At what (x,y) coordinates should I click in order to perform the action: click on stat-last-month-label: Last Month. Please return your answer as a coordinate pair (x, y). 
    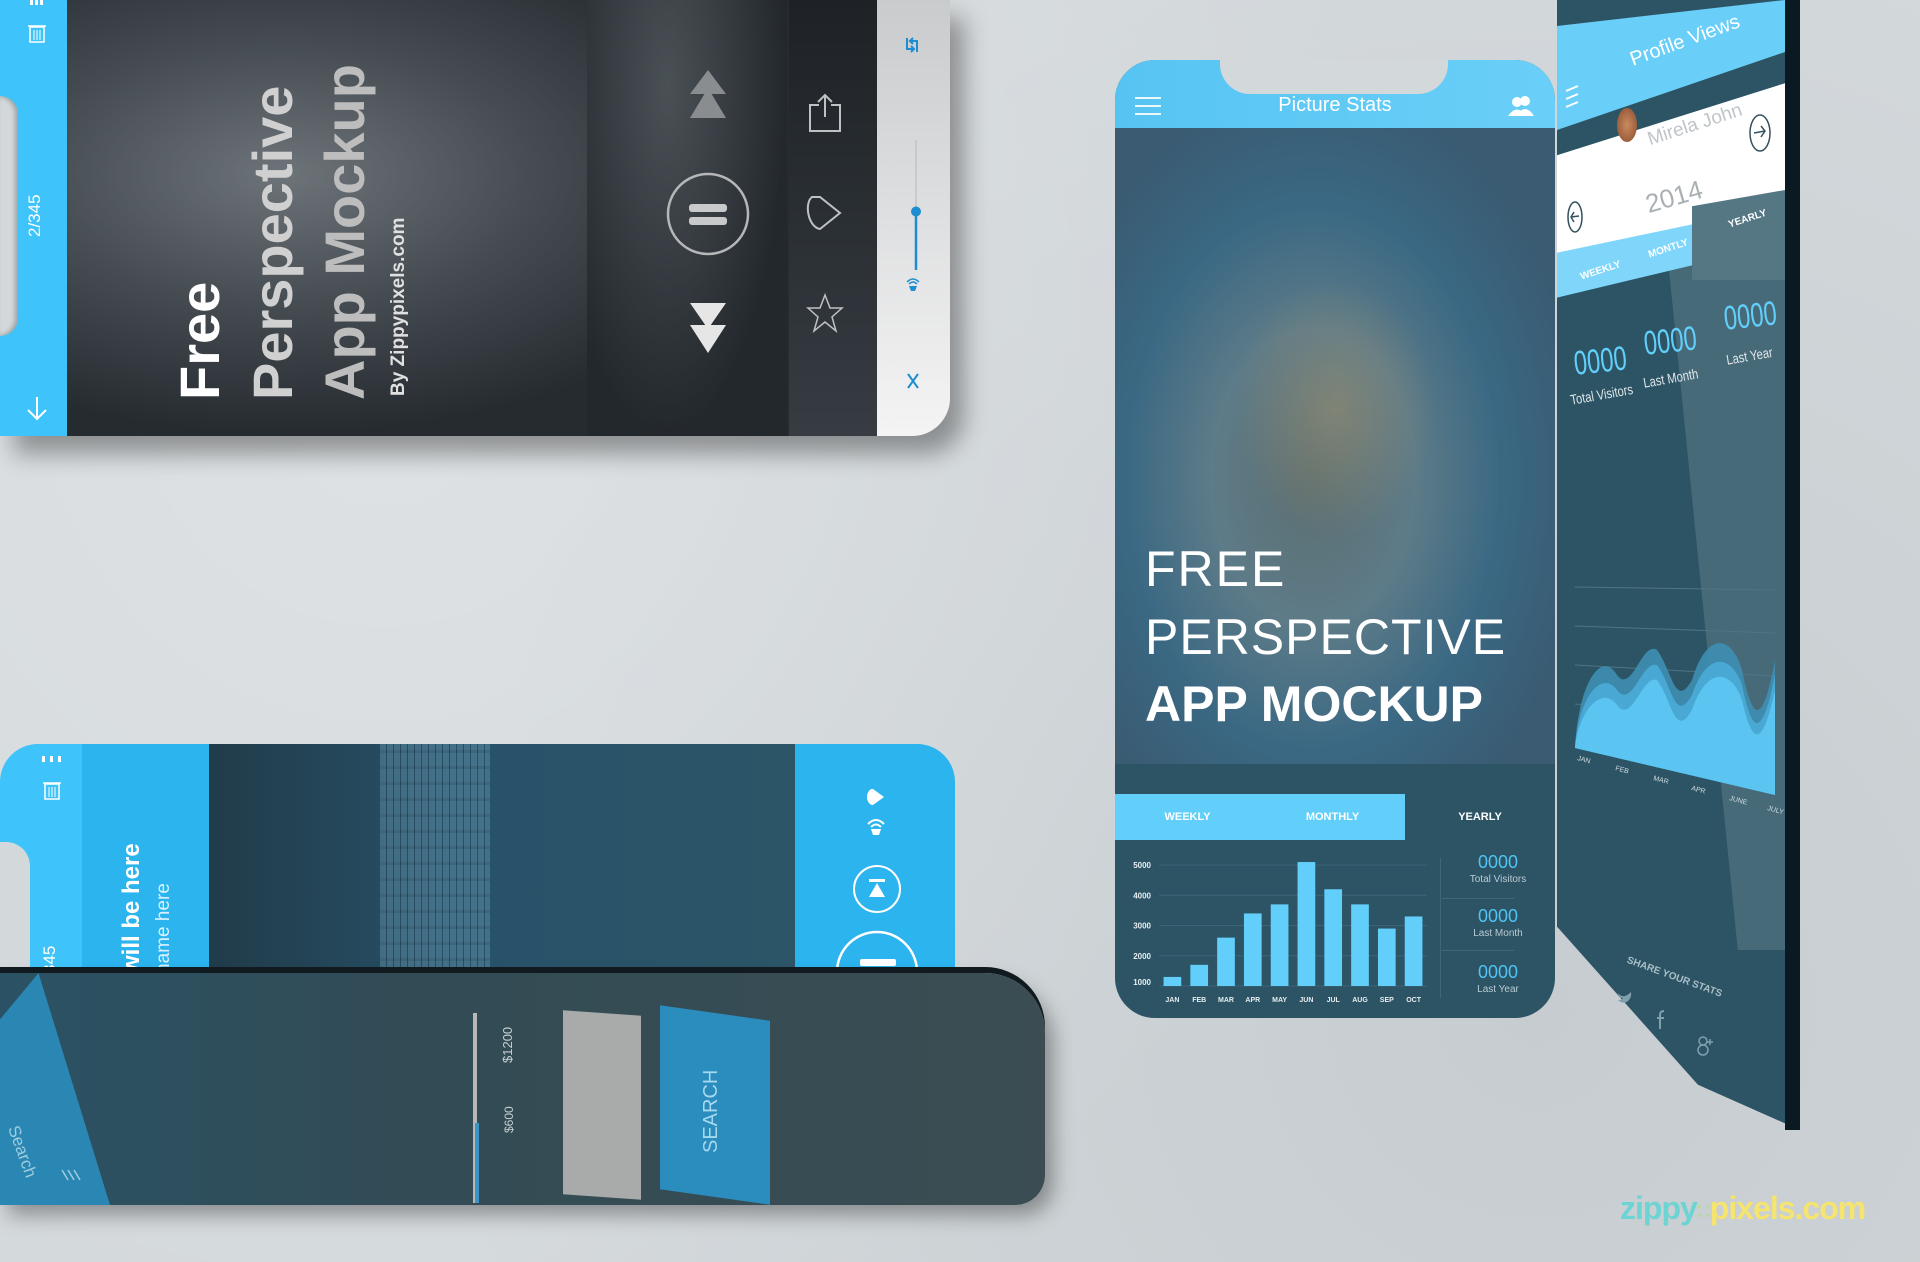
    Looking at the image, I should click on (1498, 933).